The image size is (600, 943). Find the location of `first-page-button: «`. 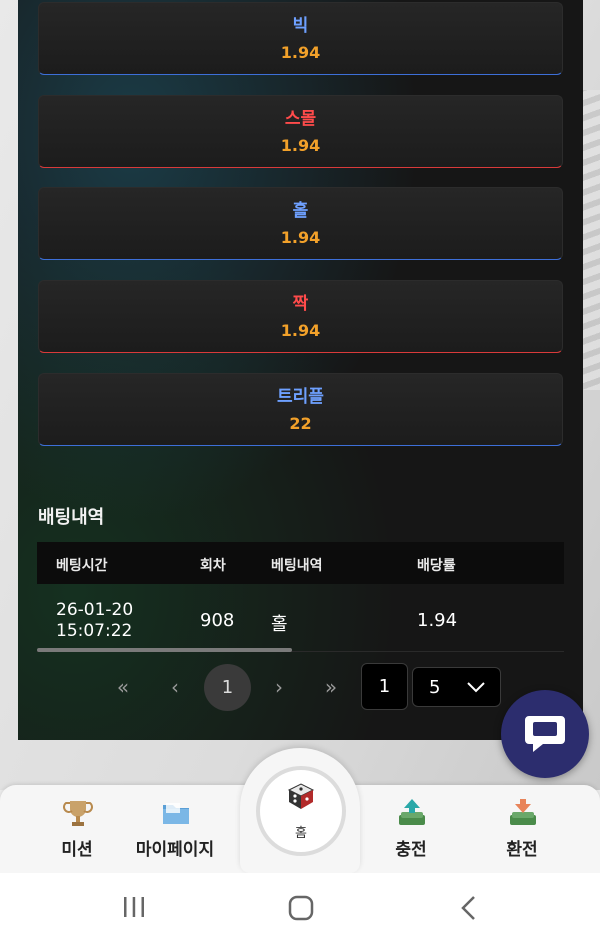

first-page-button: « is located at coordinates (123, 687).